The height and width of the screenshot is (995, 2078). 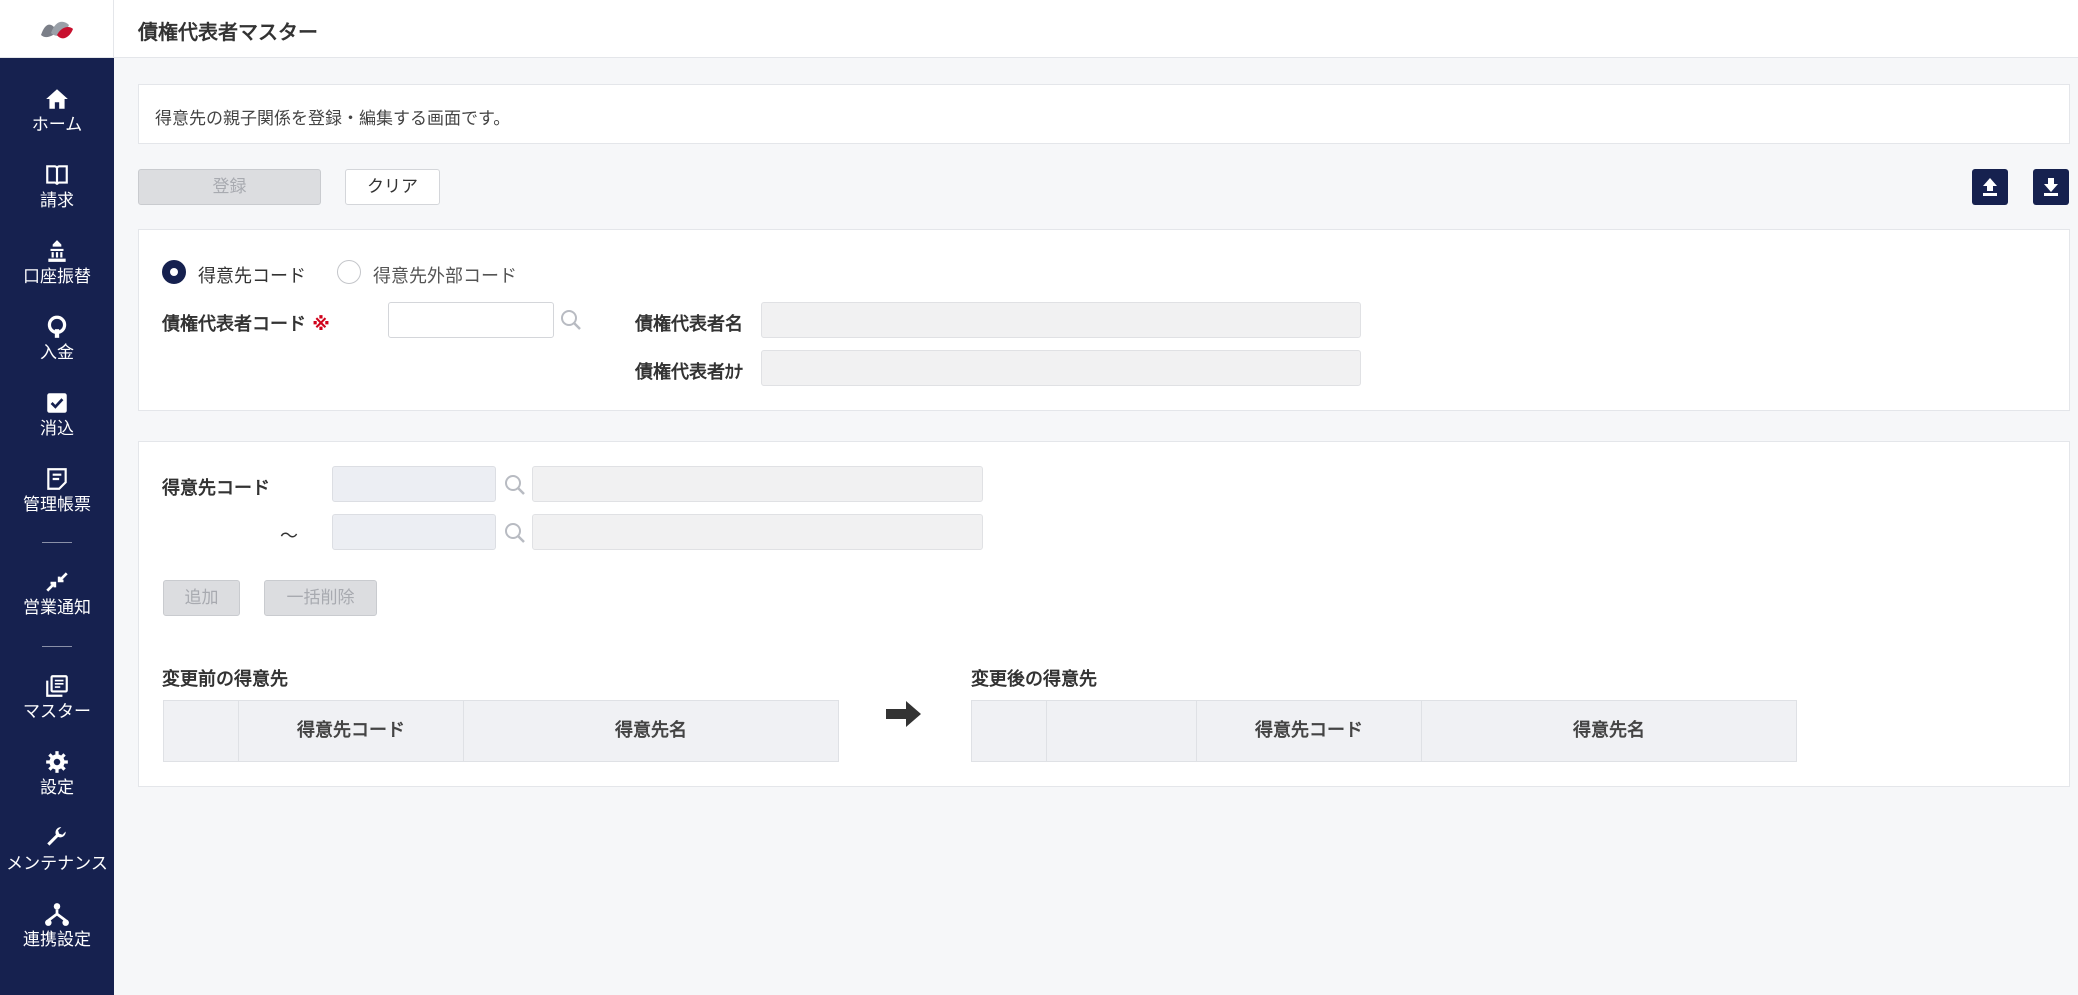 I want to click on clear-button: クリア, so click(x=392, y=187).